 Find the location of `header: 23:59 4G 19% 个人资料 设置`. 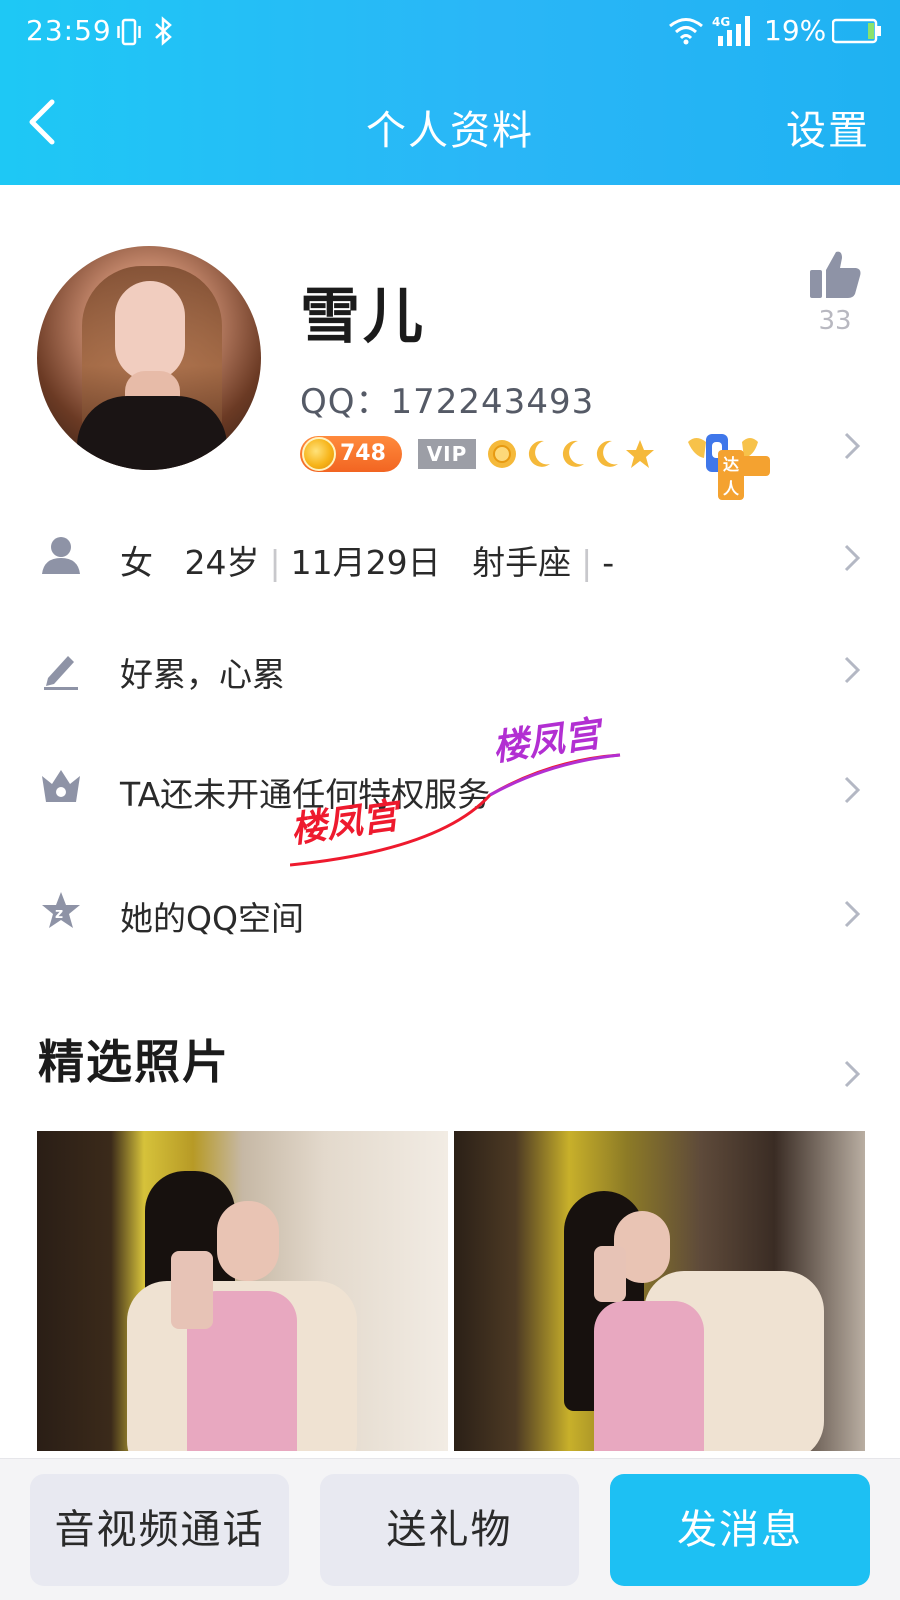

header: 23:59 4G 19% 个人资料 设置 is located at coordinates (450, 92).